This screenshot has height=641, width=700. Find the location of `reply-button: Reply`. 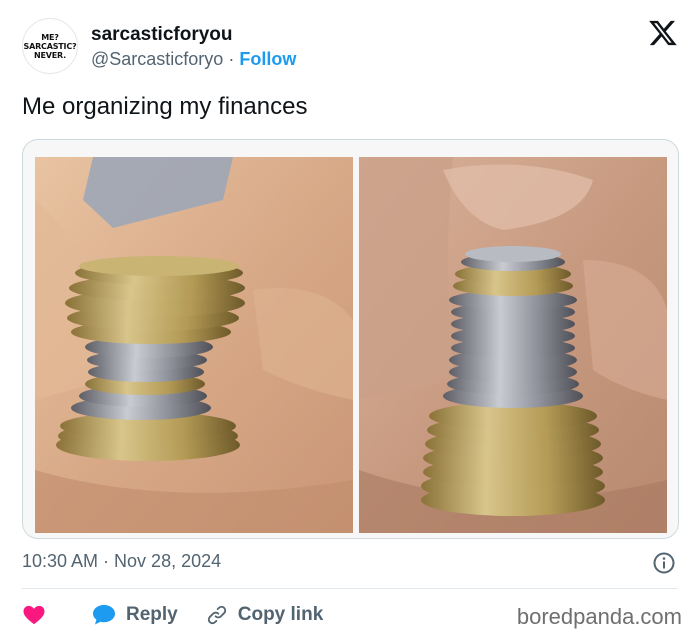

reply-button: Reply is located at coordinates (135, 615).